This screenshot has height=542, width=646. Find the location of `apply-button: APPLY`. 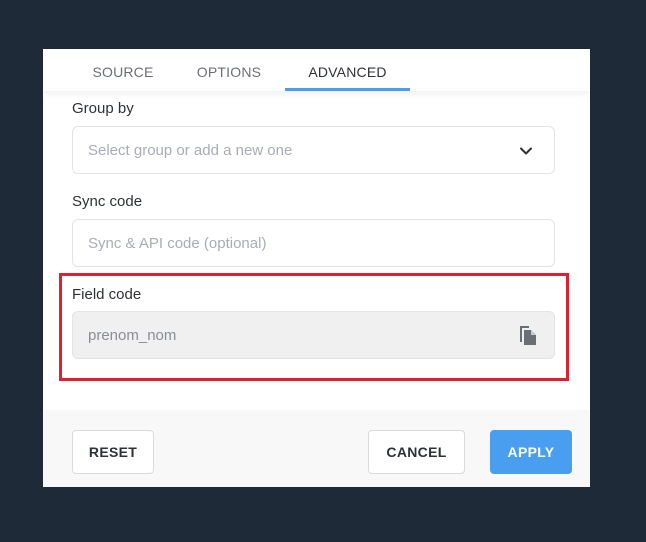

apply-button: APPLY is located at coordinates (531, 452).